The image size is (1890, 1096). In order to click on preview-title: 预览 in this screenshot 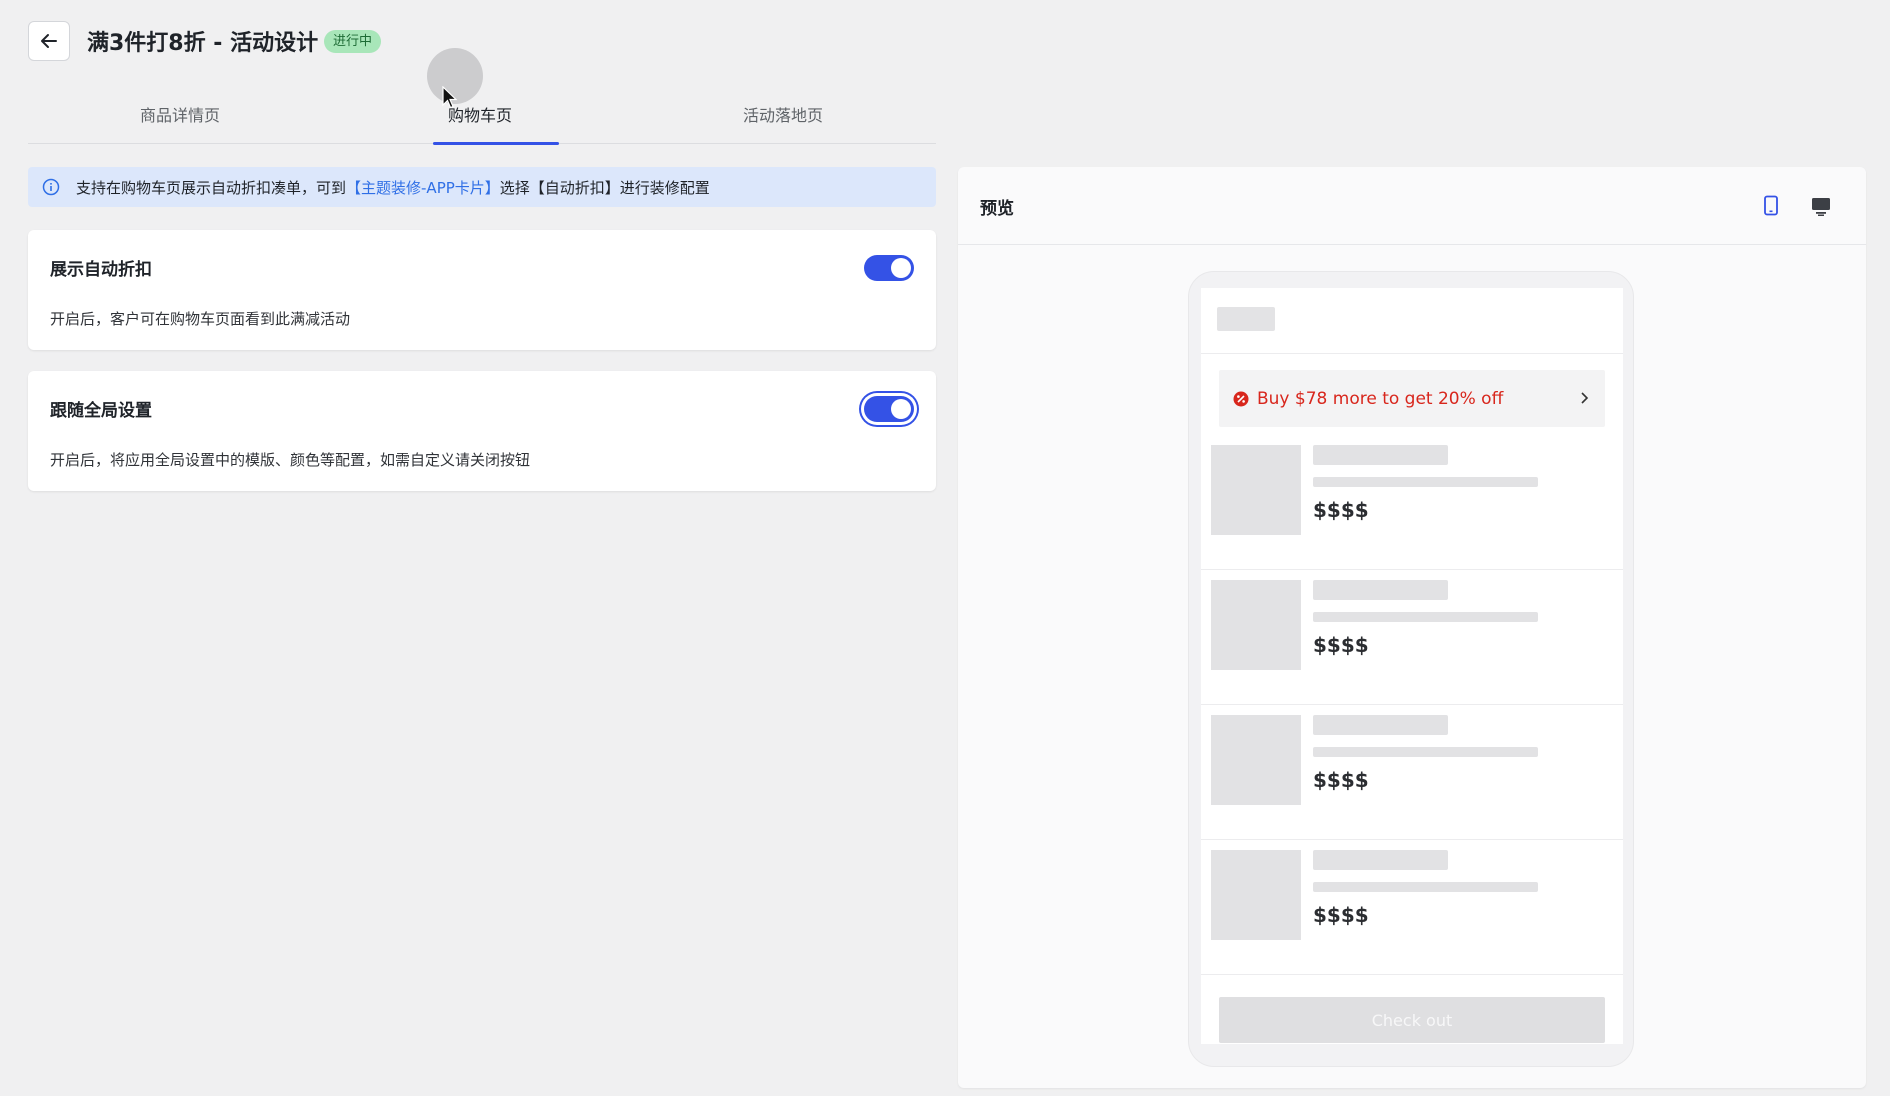, I will do `click(997, 209)`.